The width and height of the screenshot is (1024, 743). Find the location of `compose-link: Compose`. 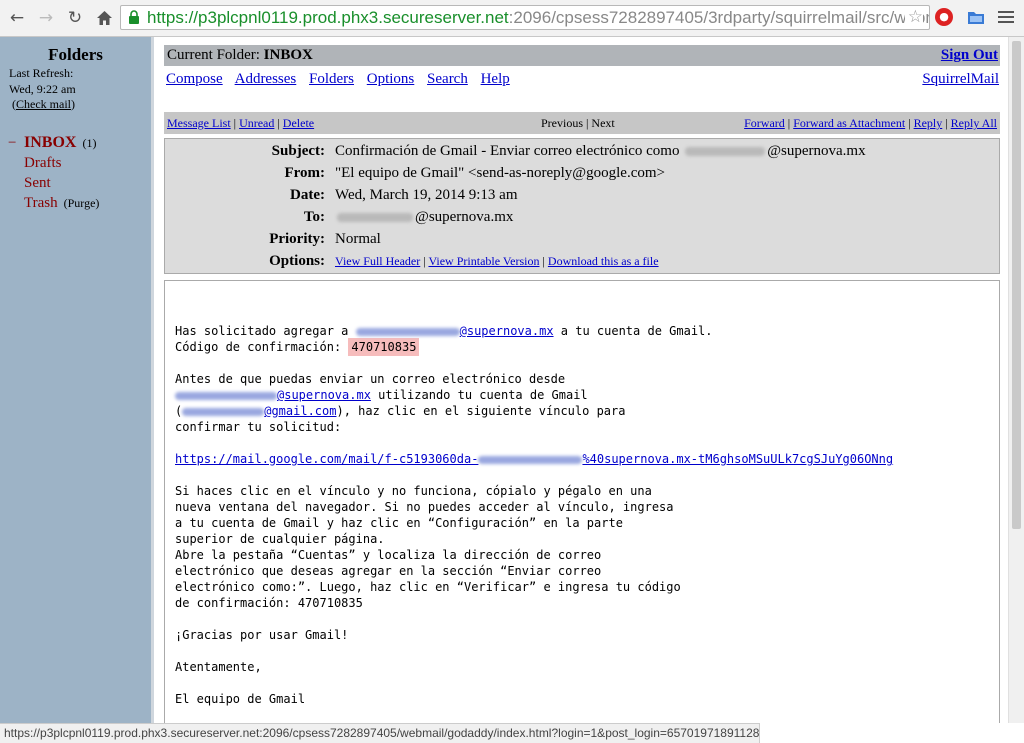

compose-link: Compose is located at coordinates (194, 79).